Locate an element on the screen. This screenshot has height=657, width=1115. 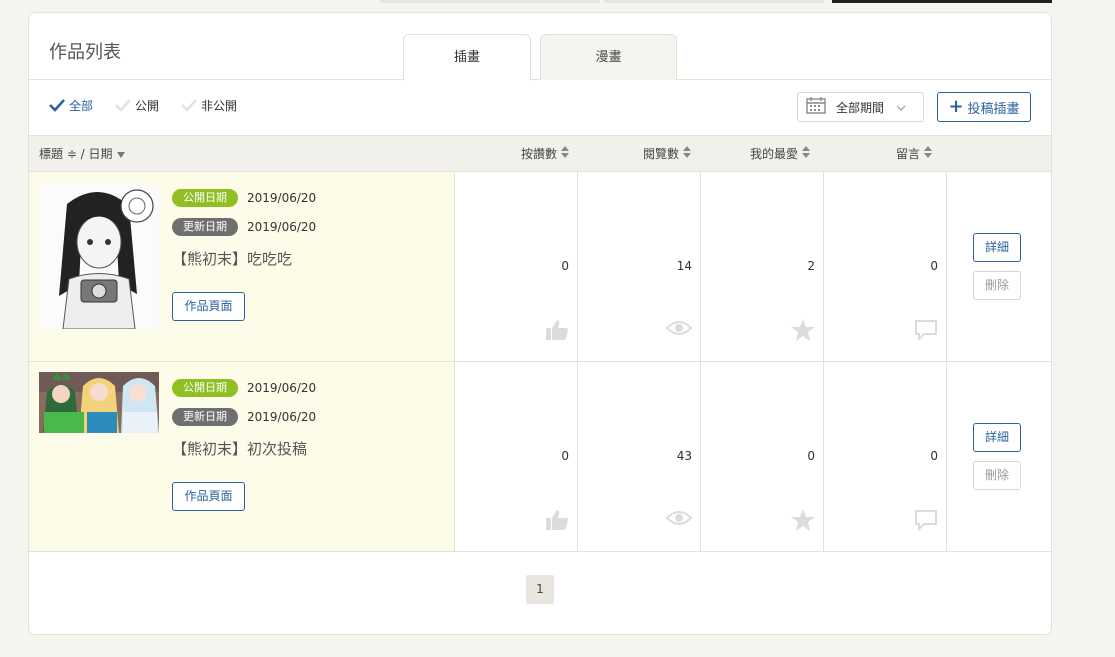
header-views: 閱覽數 is located at coordinates (667, 154).